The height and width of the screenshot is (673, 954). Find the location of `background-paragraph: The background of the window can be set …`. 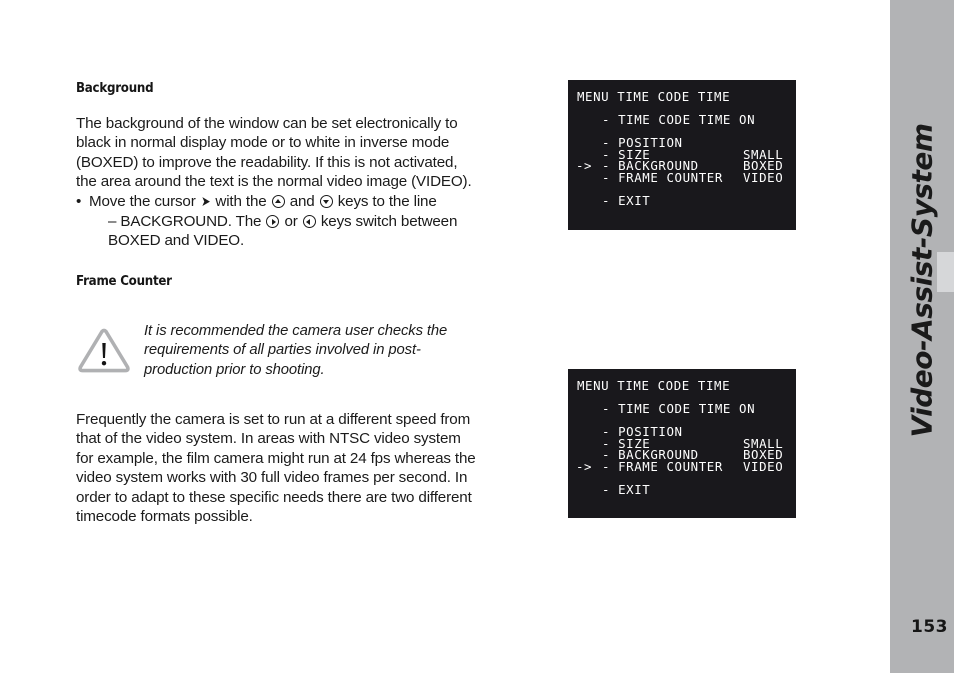

background-paragraph: The background of the window can be set … is located at coordinates (274, 153).